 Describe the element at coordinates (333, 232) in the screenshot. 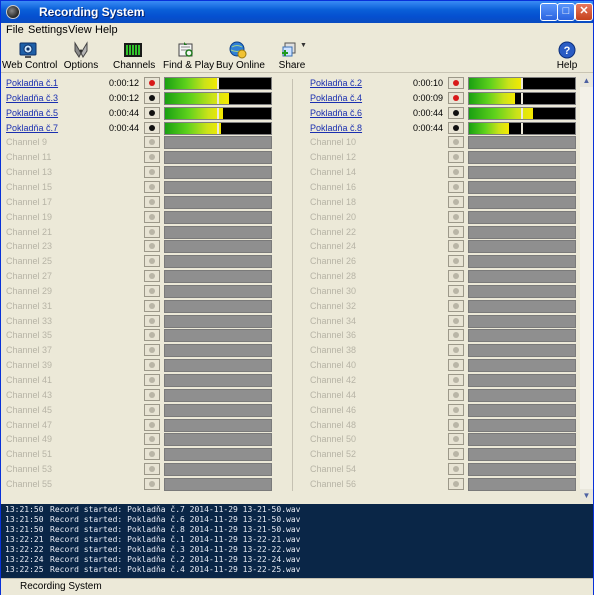

I see `channel-name-link: Channel 22` at that location.